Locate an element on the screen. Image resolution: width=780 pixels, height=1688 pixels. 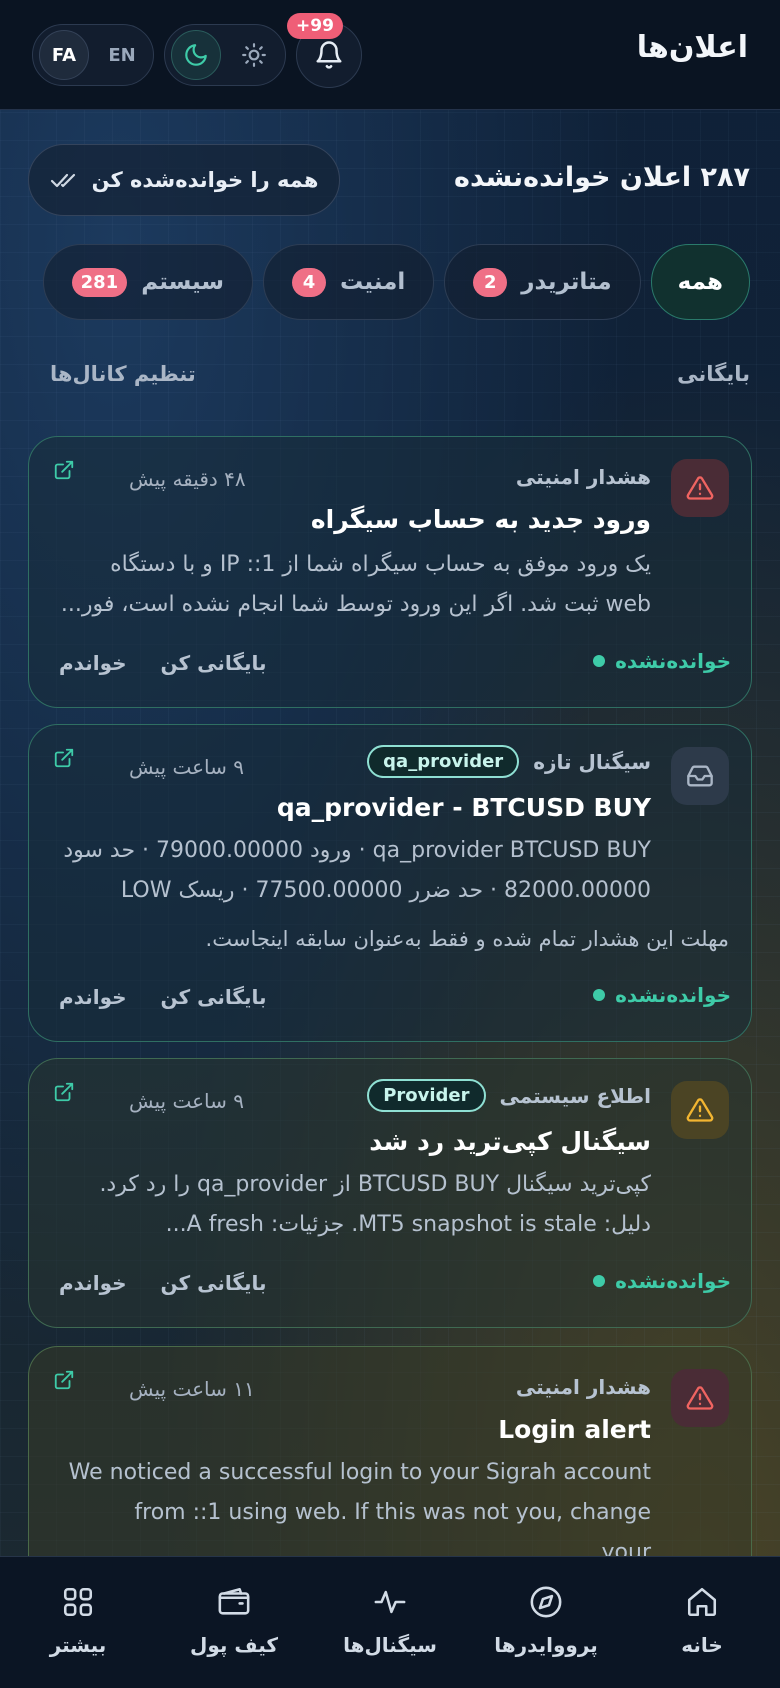
lang-en-button: EN is located at coordinates (122, 55).